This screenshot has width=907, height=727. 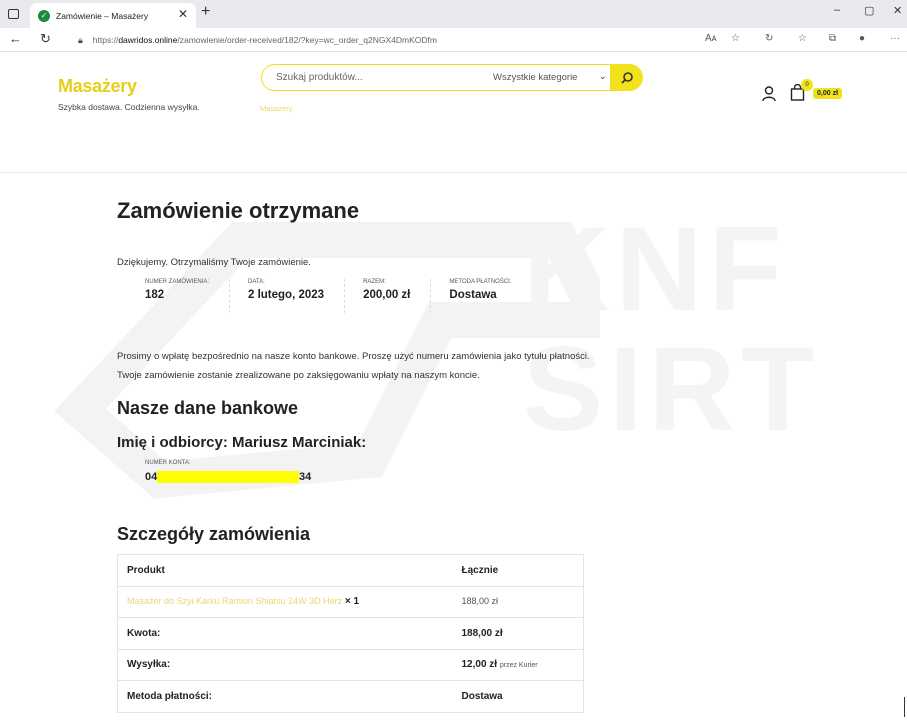 What do you see at coordinates (672, 389) in the screenshot?
I see `watermark-text-2: SIRT` at bounding box center [672, 389].